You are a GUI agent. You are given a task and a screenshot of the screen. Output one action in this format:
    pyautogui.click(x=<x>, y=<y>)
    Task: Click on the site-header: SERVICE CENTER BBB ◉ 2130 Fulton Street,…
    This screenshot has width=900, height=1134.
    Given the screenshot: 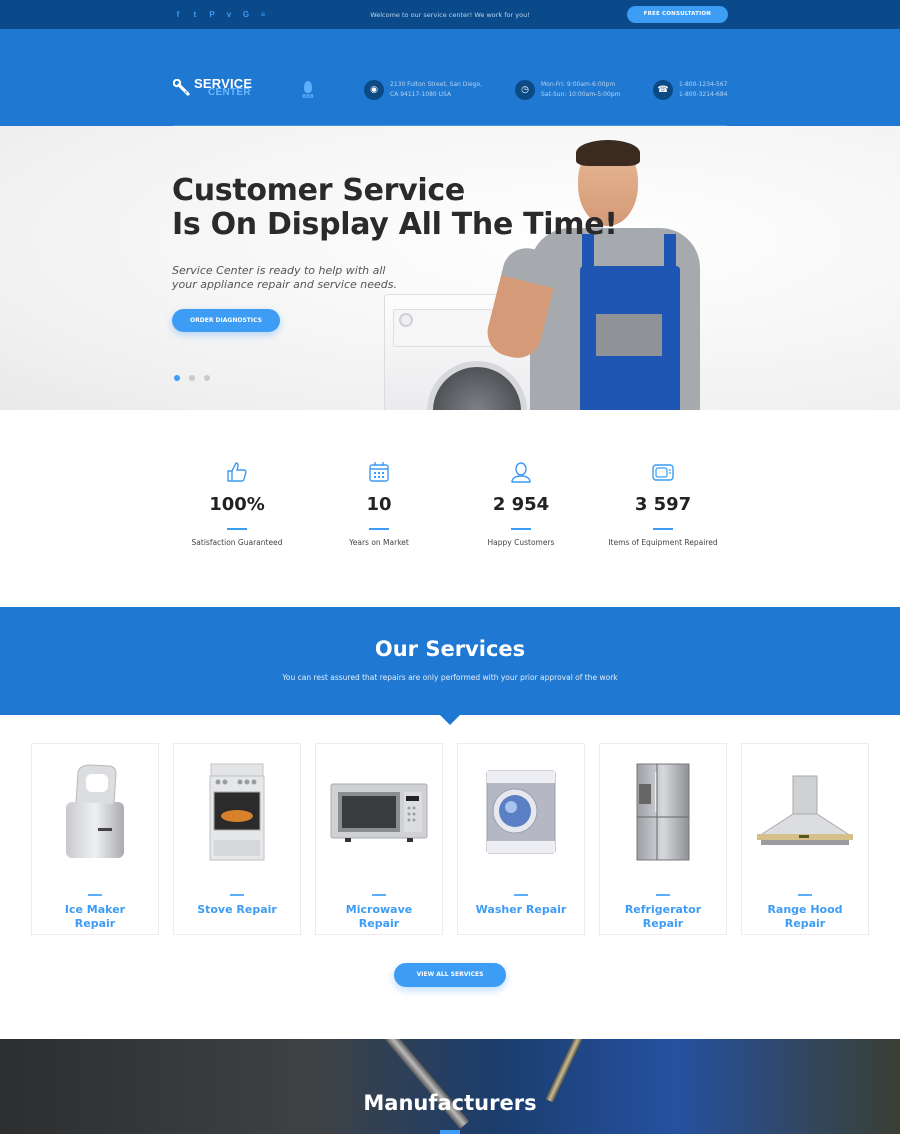 What is the action you would take?
    pyautogui.click(x=450, y=87)
    